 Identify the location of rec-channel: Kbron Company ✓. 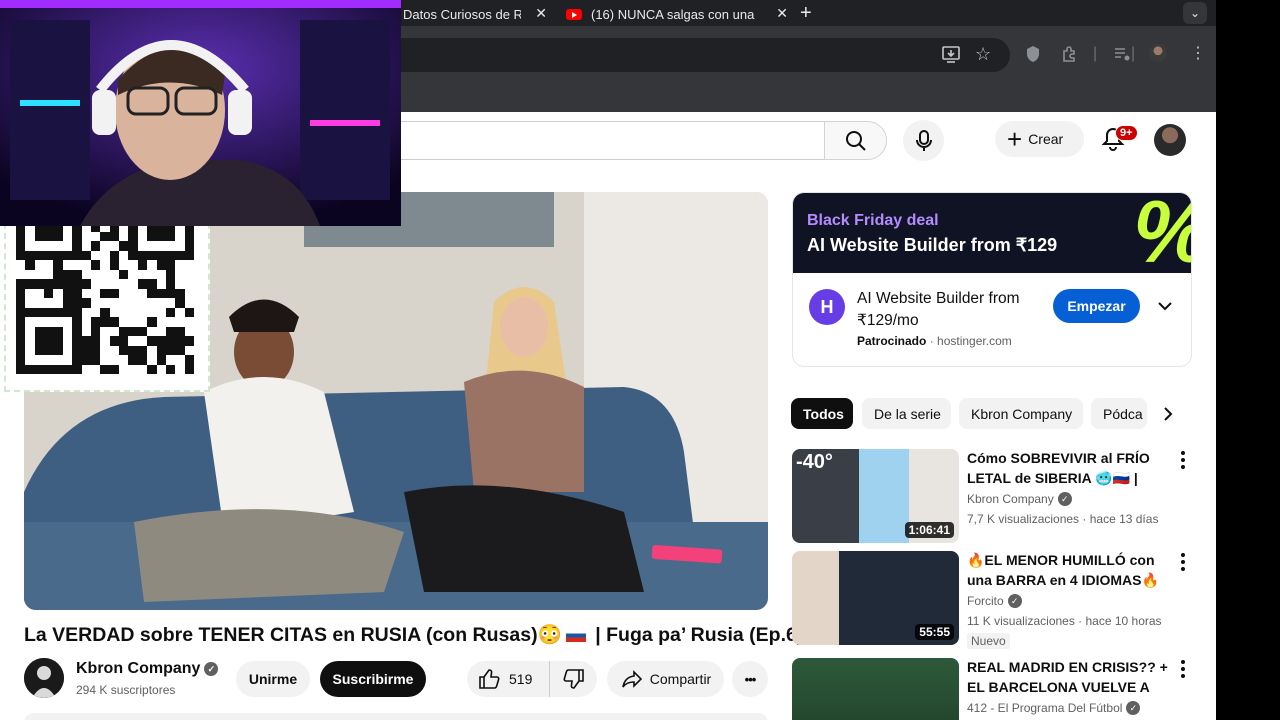
(1019, 499).